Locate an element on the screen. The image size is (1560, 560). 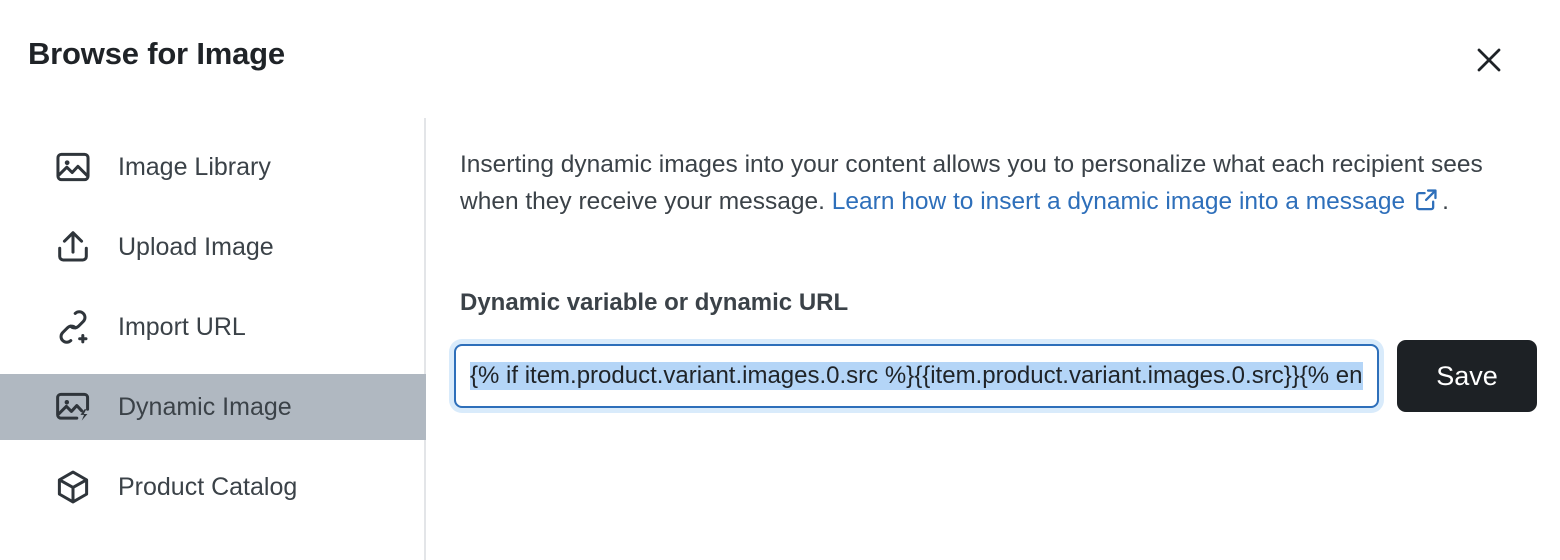
sidebar-item-product-catalog: Product Catalog is located at coordinates (213, 487).